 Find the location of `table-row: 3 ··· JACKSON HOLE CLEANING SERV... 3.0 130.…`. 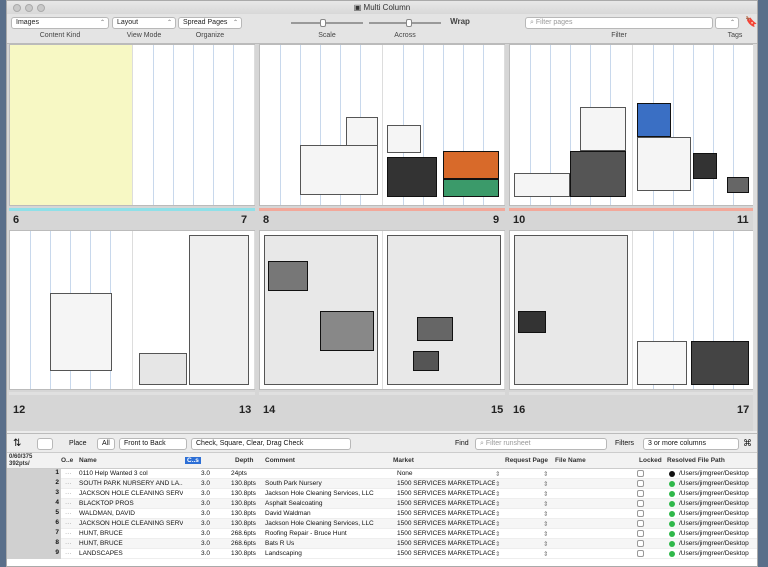

table-row: 3 ··· JACKSON HOLE CLEANING SERV... 3.0 130.… is located at coordinates (382, 494).